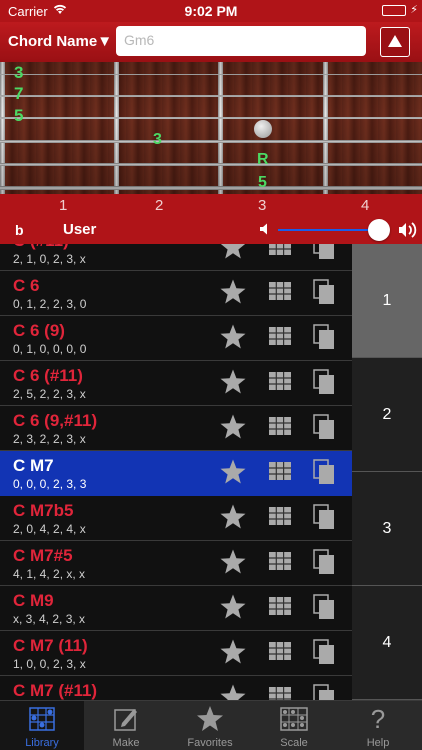 This screenshot has width=422, height=750. Describe the element at coordinates (19, 72) in the screenshot. I see `open-string-label: 3` at that location.